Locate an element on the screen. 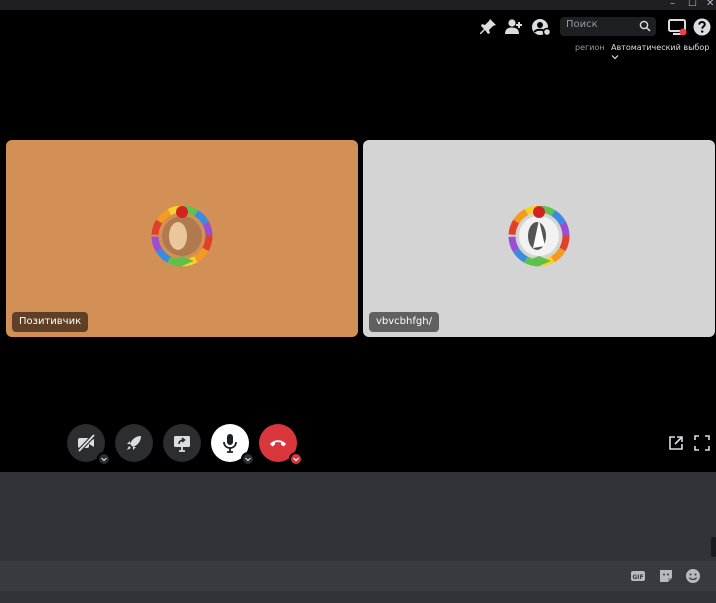  gif-icon: GIF is located at coordinates (638, 576).